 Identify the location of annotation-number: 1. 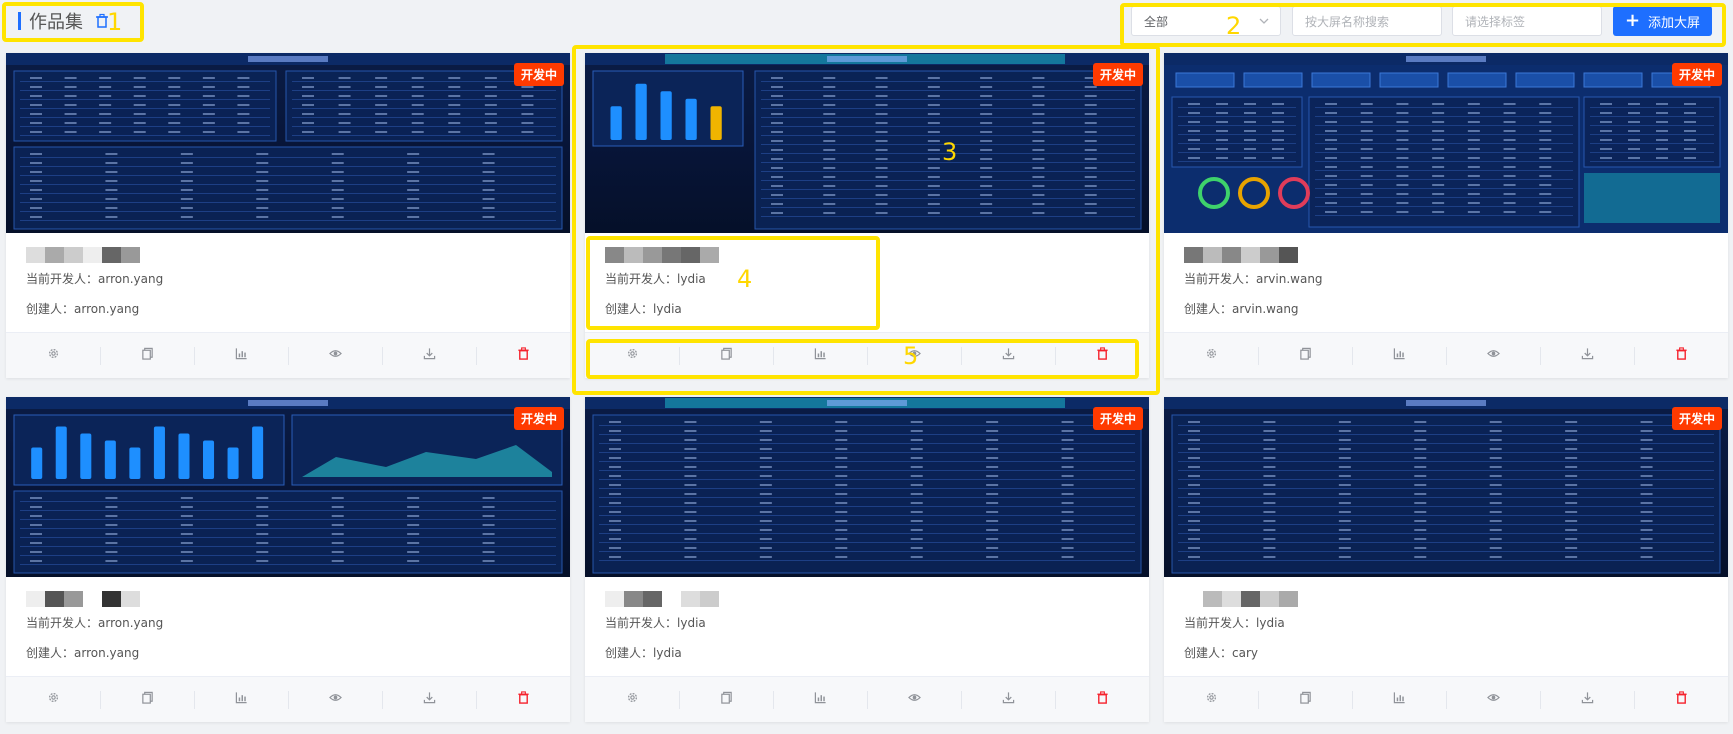
(115, 22).